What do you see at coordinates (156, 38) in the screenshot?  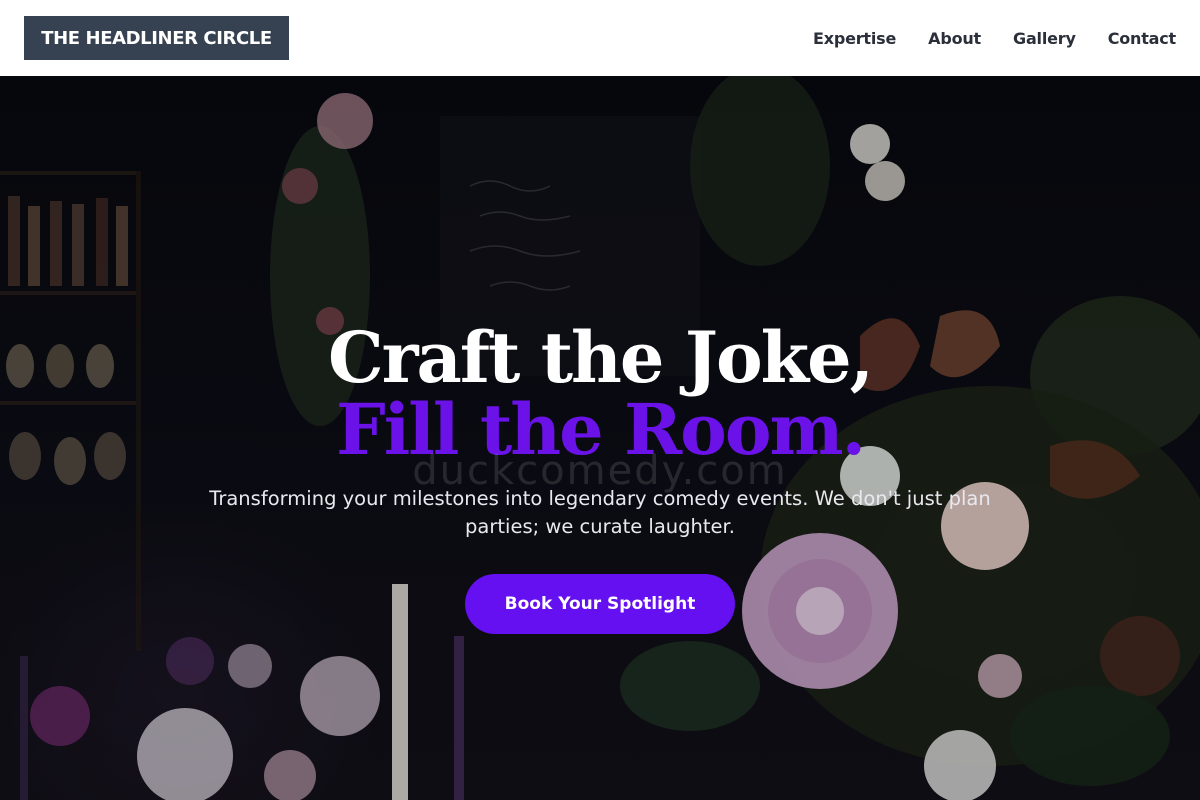 I see `site-logo: THE HEADLINER CIRCLE` at bounding box center [156, 38].